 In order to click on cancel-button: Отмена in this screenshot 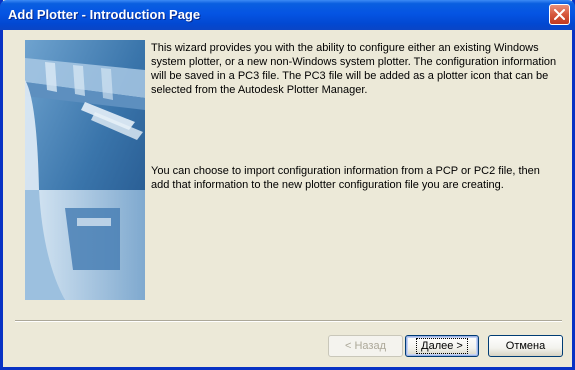, I will do `click(525, 346)`.